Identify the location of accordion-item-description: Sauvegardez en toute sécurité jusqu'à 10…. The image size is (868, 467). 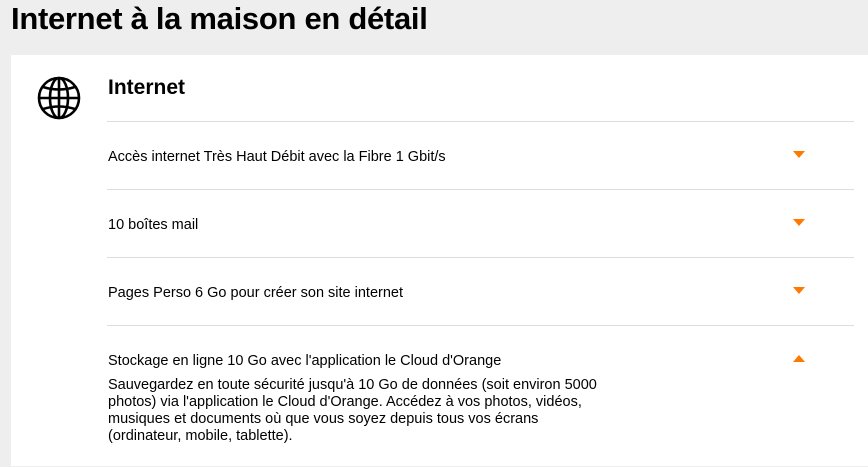
(352, 410).